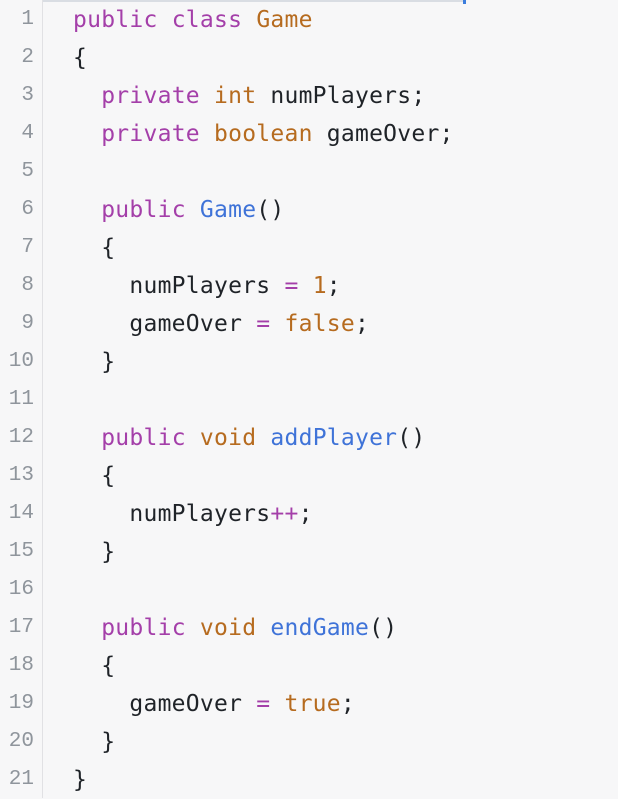  I want to click on code-token-type: boolean, so click(263, 134).